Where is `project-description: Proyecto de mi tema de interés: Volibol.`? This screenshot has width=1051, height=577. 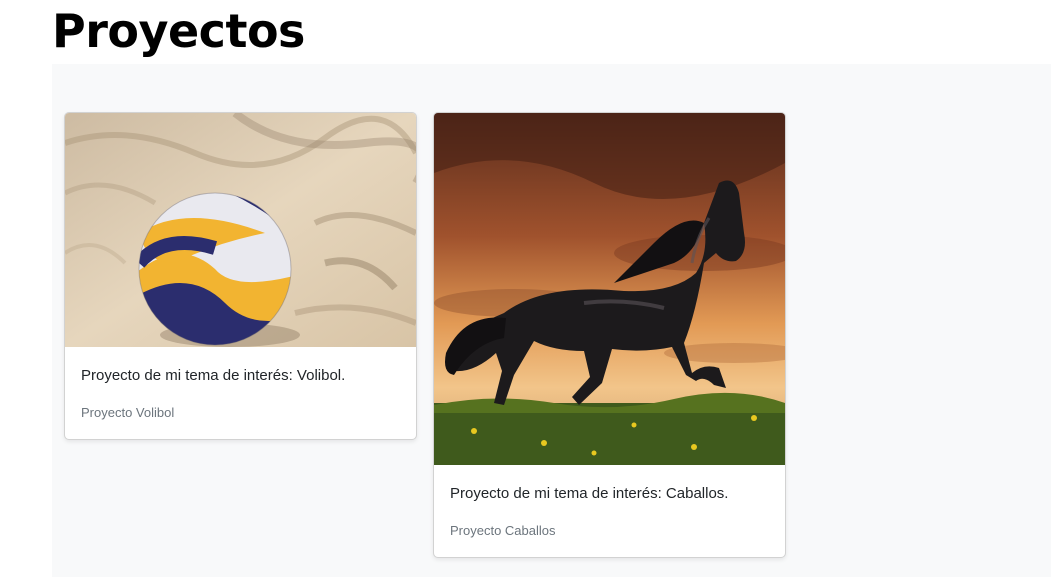
project-description: Proyecto de mi tema de interés: Volibol. is located at coordinates (213, 375).